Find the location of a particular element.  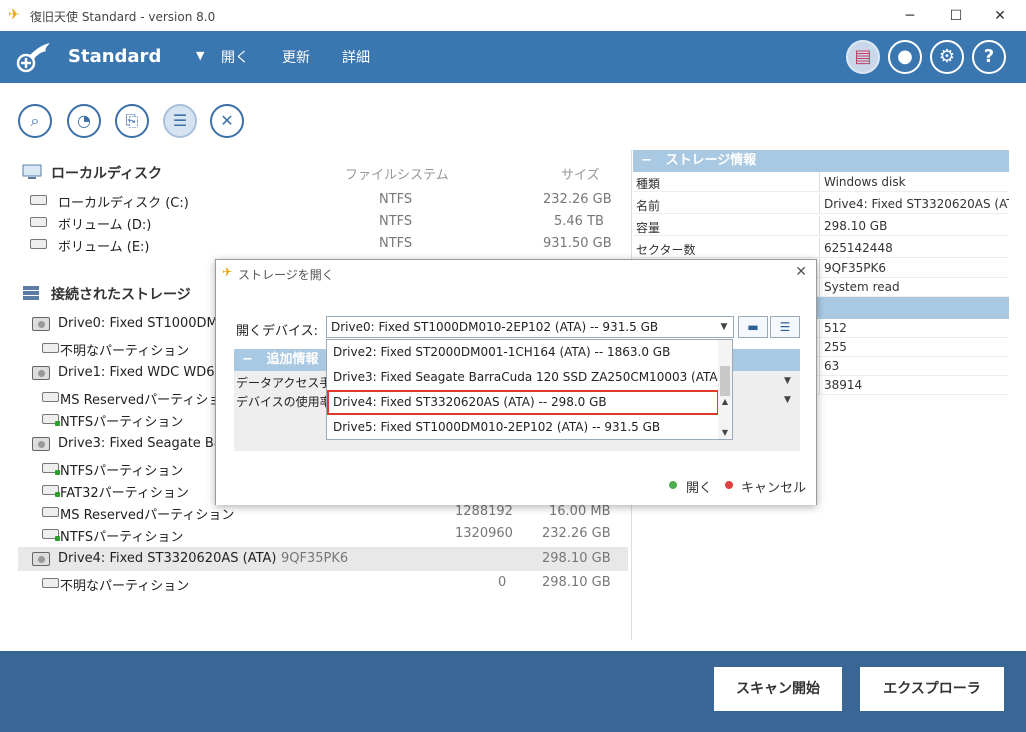

info-value: 625142448 is located at coordinates (858, 248).